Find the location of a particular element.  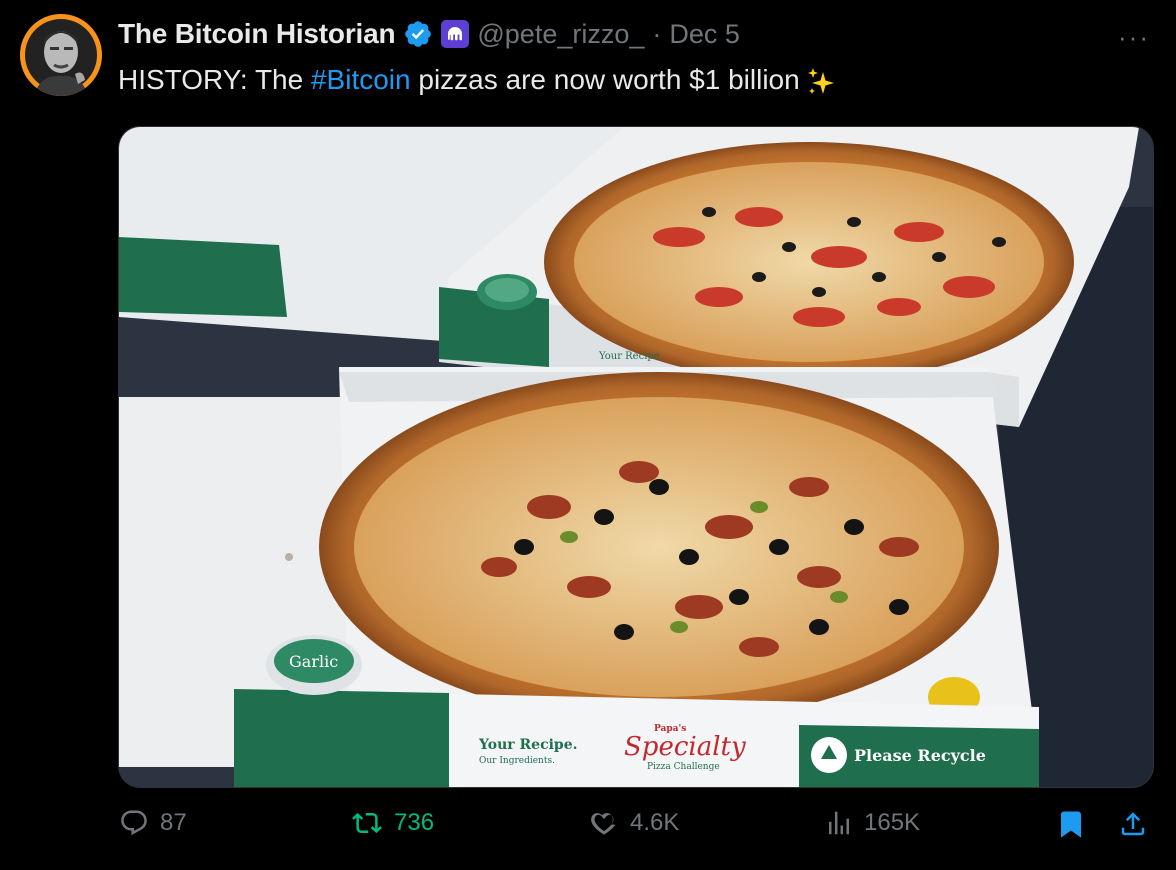

retweet-icon is located at coordinates (367, 823).